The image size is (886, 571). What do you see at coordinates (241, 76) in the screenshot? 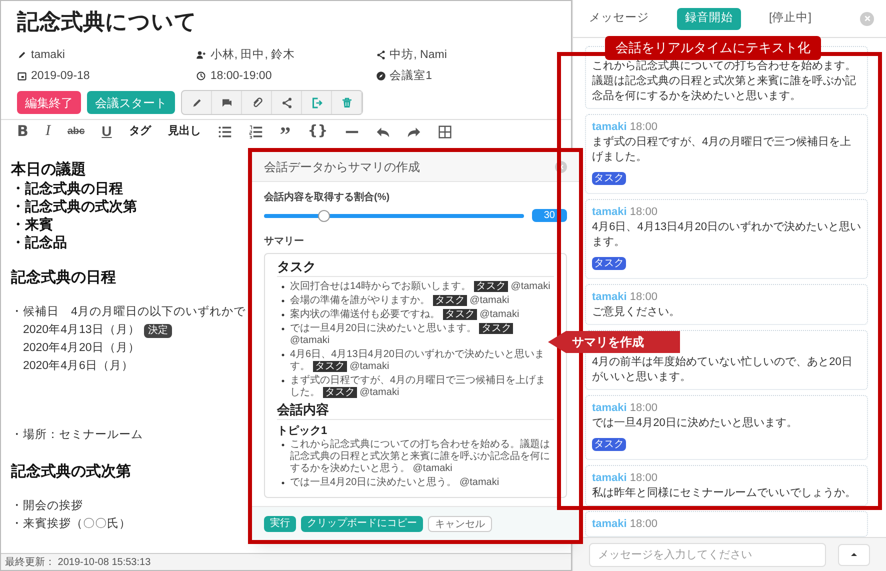
I see `meta-text: 18:00-19:00` at bounding box center [241, 76].